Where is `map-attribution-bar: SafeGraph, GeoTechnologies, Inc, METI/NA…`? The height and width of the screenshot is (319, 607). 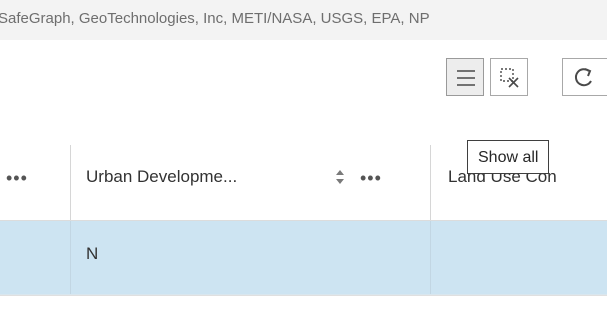 map-attribution-bar: SafeGraph, GeoTechnologies, Inc, METI/NA… is located at coordinates (303, 20).